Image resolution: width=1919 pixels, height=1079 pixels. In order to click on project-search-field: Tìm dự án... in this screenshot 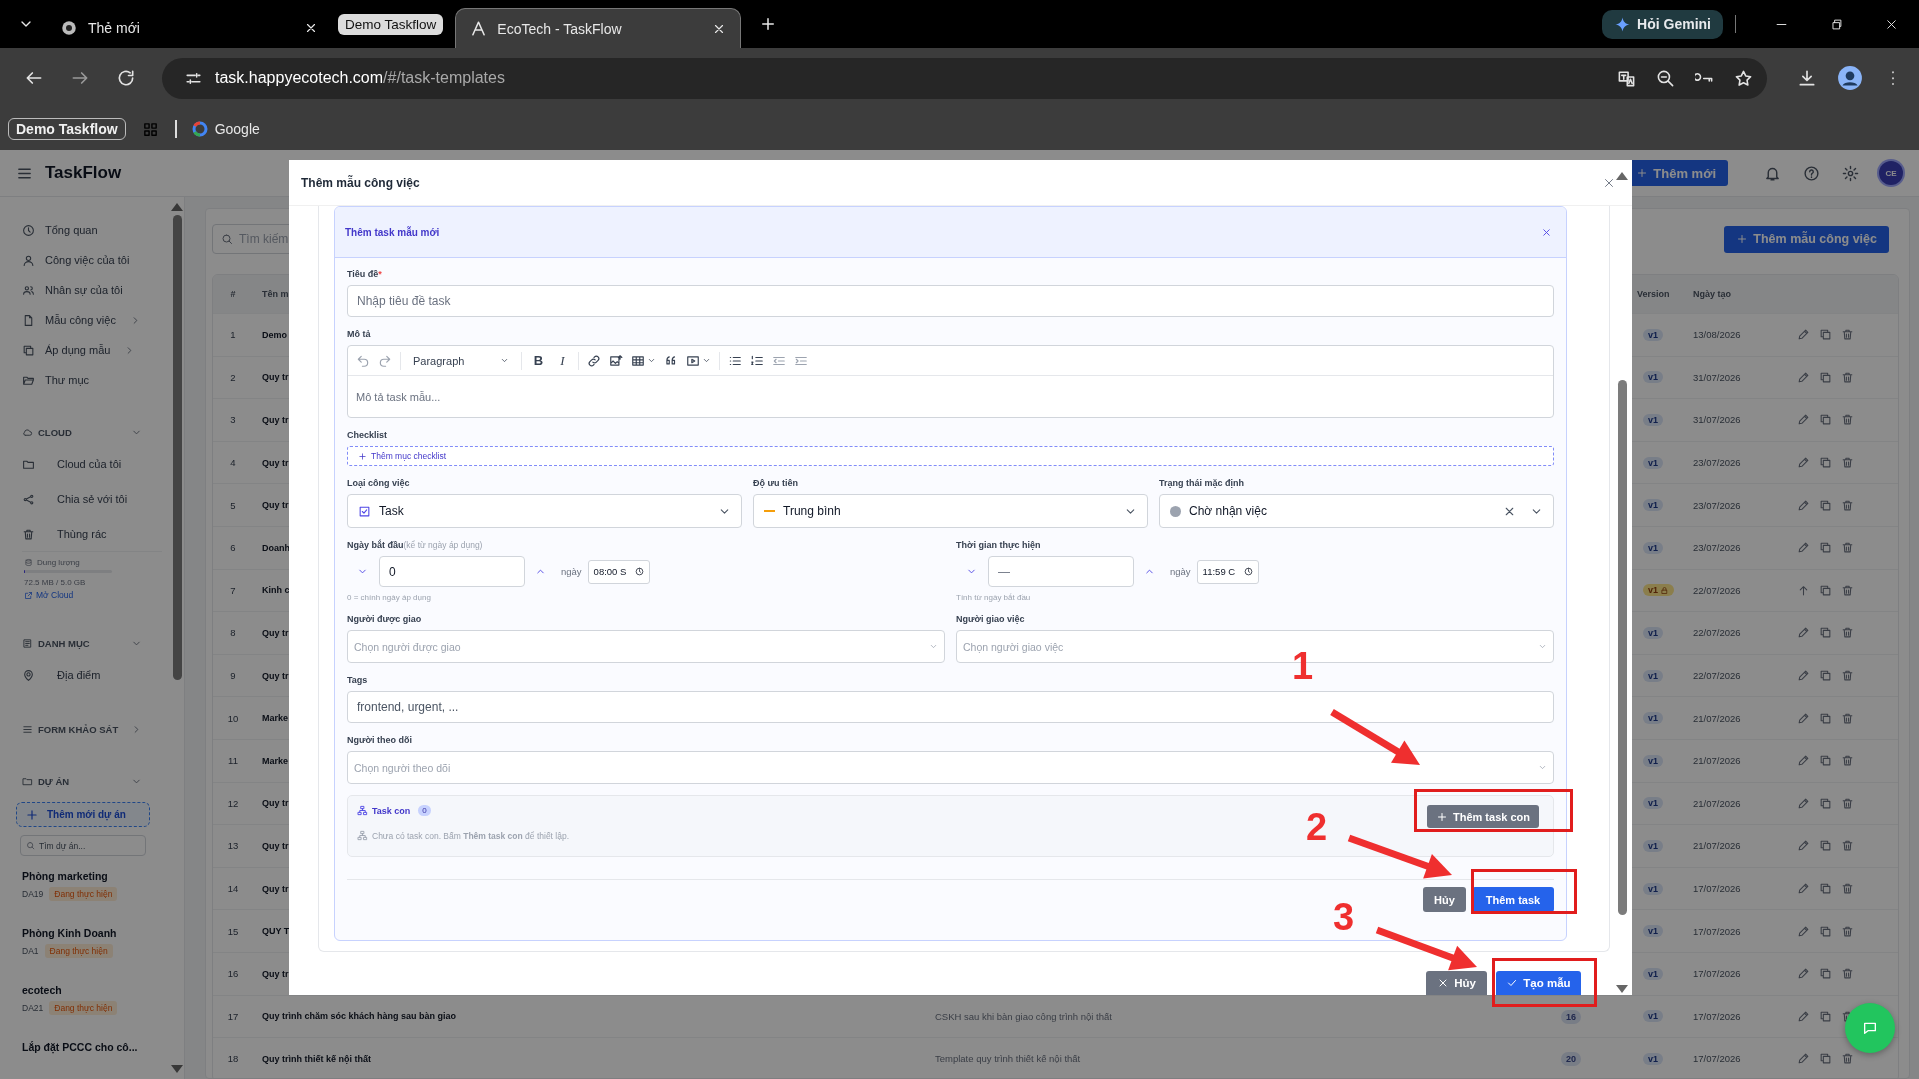, I will do `click(83, 845)`.